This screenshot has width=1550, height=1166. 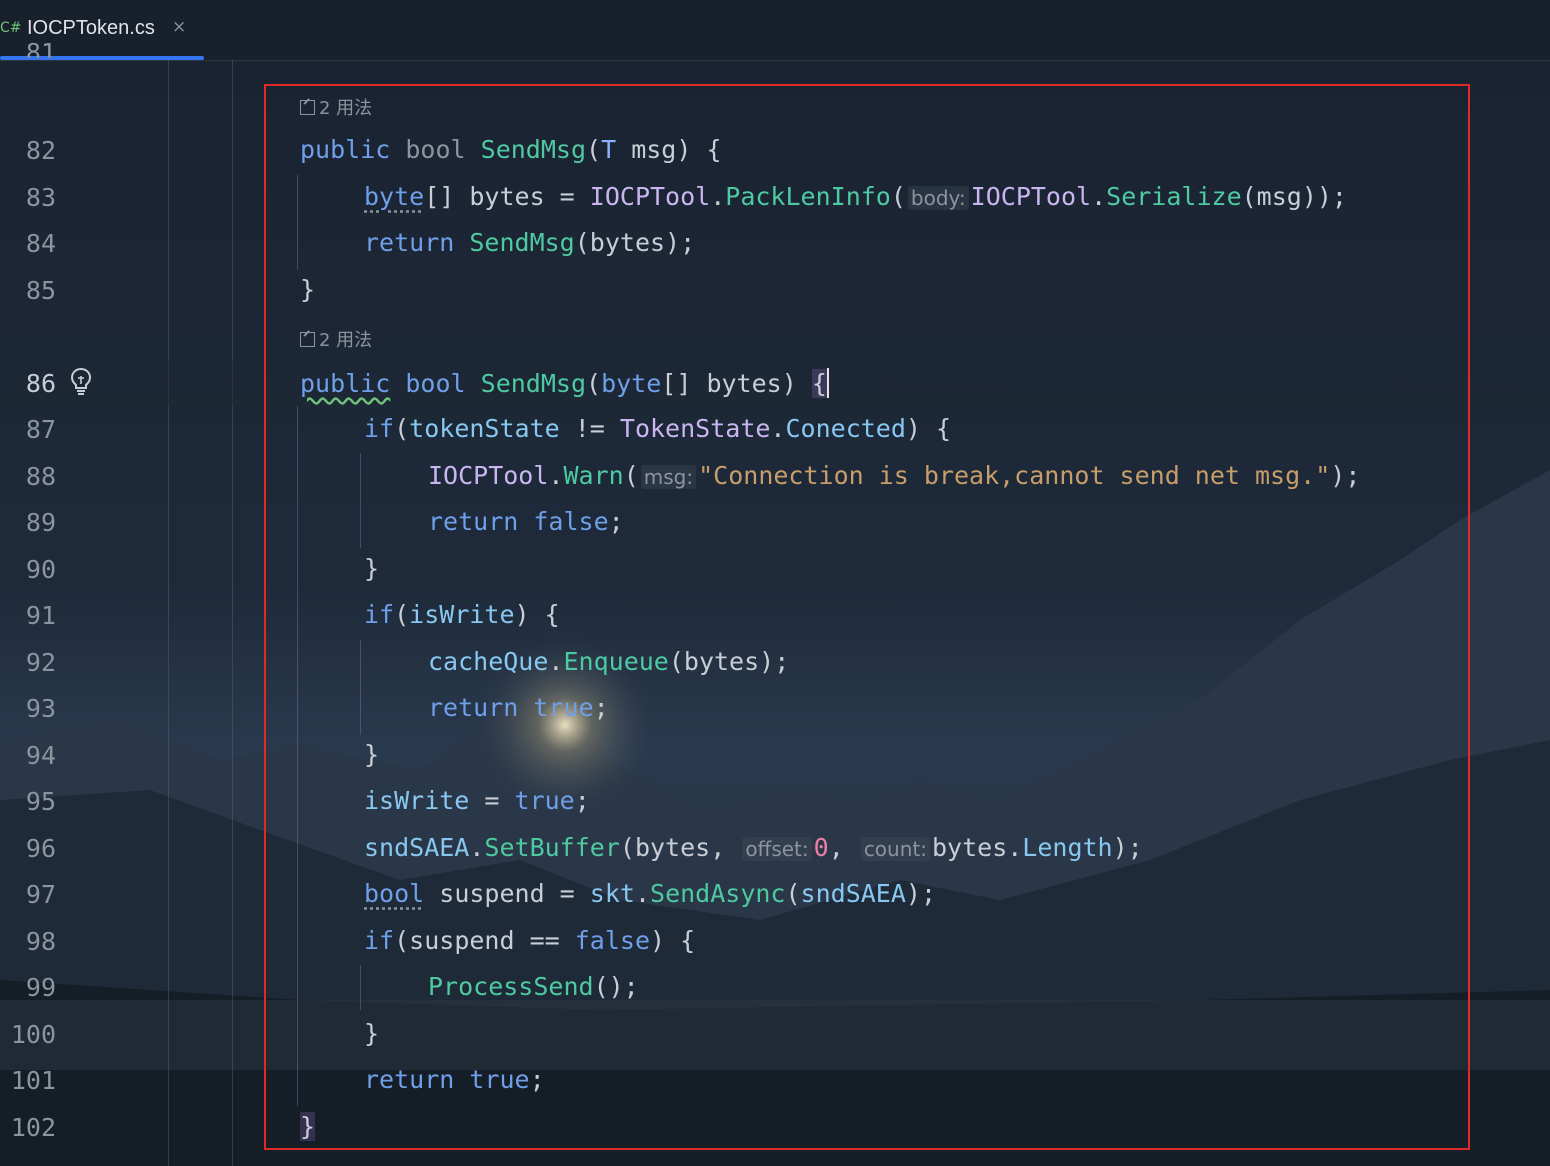 What do you see at coordinates (40, 383) in the screenshot?
I see `line-number: 86` at bounding box center [40, 383].